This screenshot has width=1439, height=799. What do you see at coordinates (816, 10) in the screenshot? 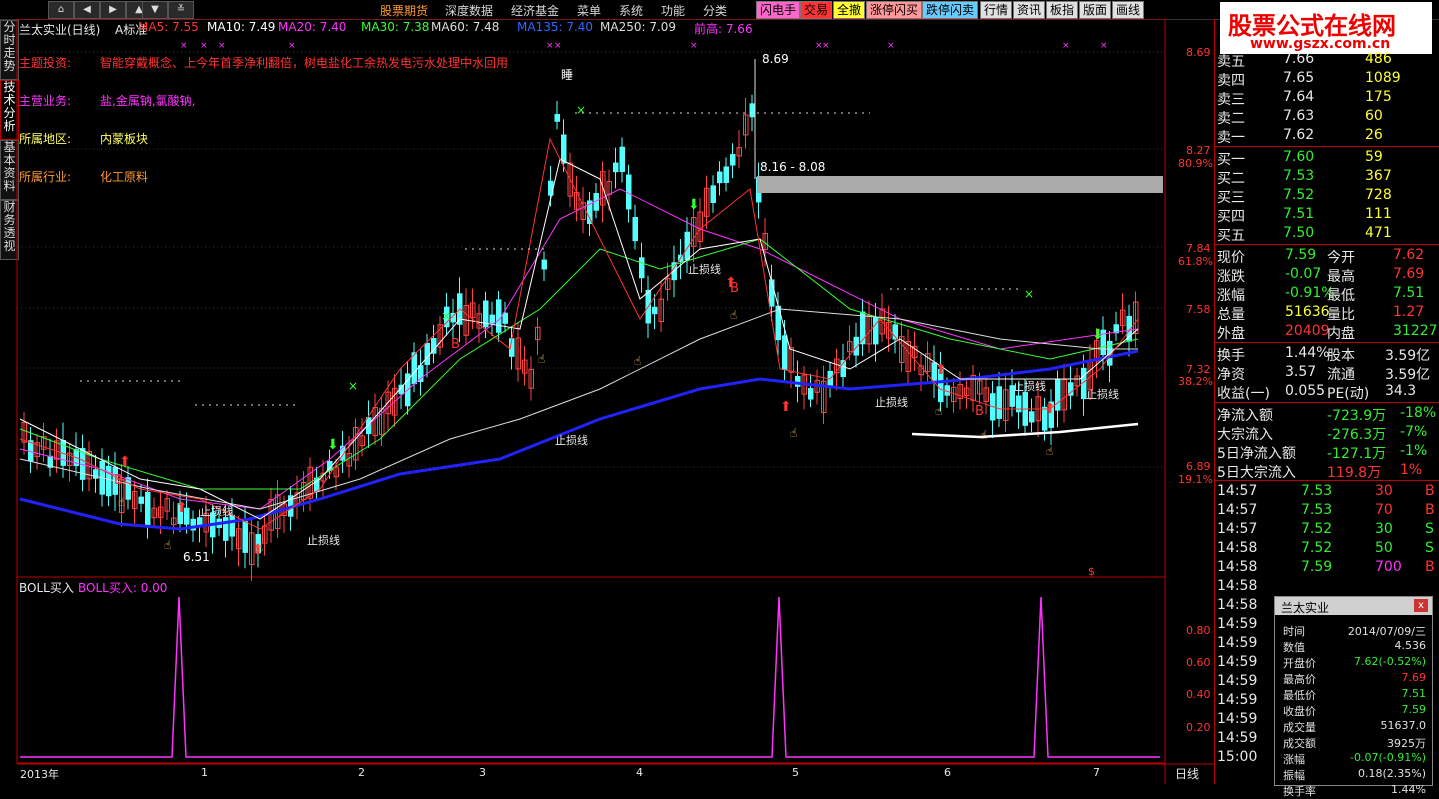
I see `toolbar-tab-1: 交易` at bounding box center [816, 10].